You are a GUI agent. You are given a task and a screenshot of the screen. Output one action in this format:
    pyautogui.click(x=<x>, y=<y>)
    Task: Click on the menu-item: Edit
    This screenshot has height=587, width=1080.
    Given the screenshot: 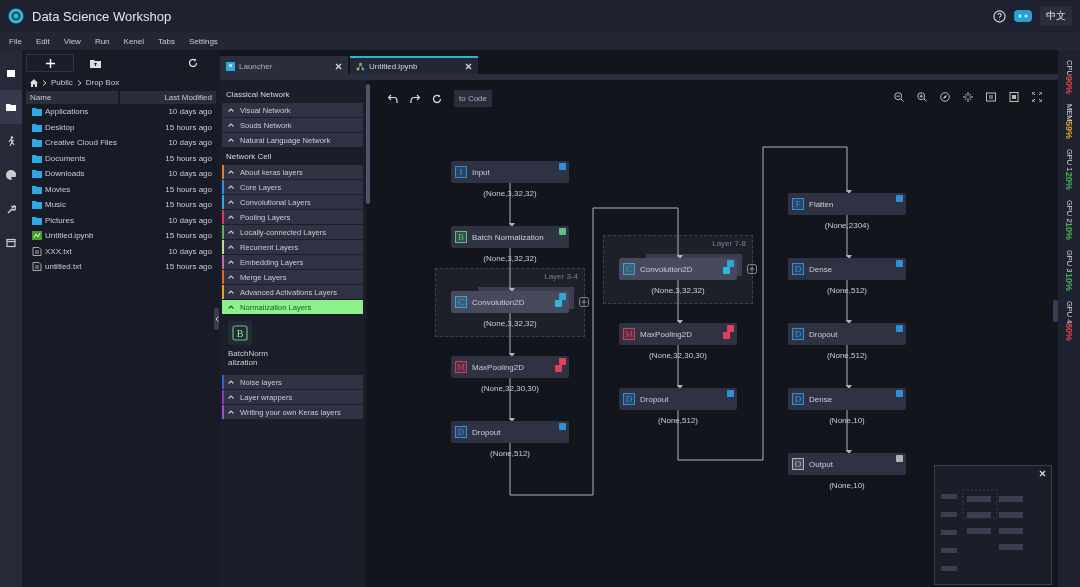 What is the action you would take?
    pyautogui.click(x=42, y=41)
    